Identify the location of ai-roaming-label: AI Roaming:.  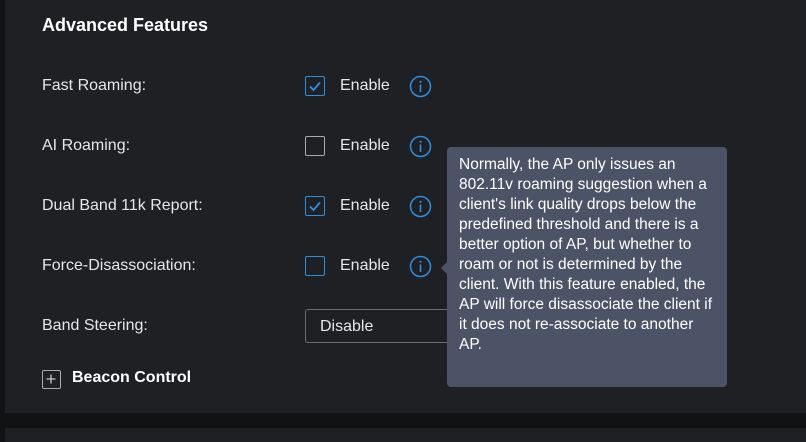
(86, 145).